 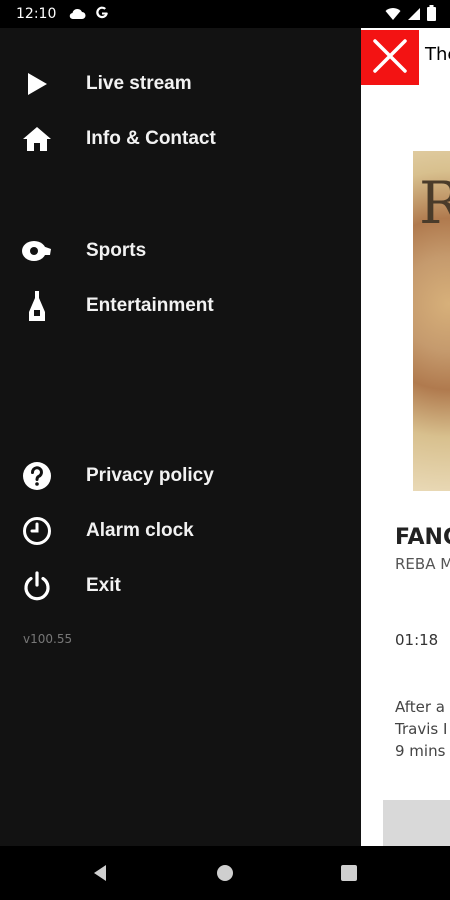 What do you see at coordinates (422, 537) in the screenshot?
I see `song-title: FANC` at bounding box center [422, 537].